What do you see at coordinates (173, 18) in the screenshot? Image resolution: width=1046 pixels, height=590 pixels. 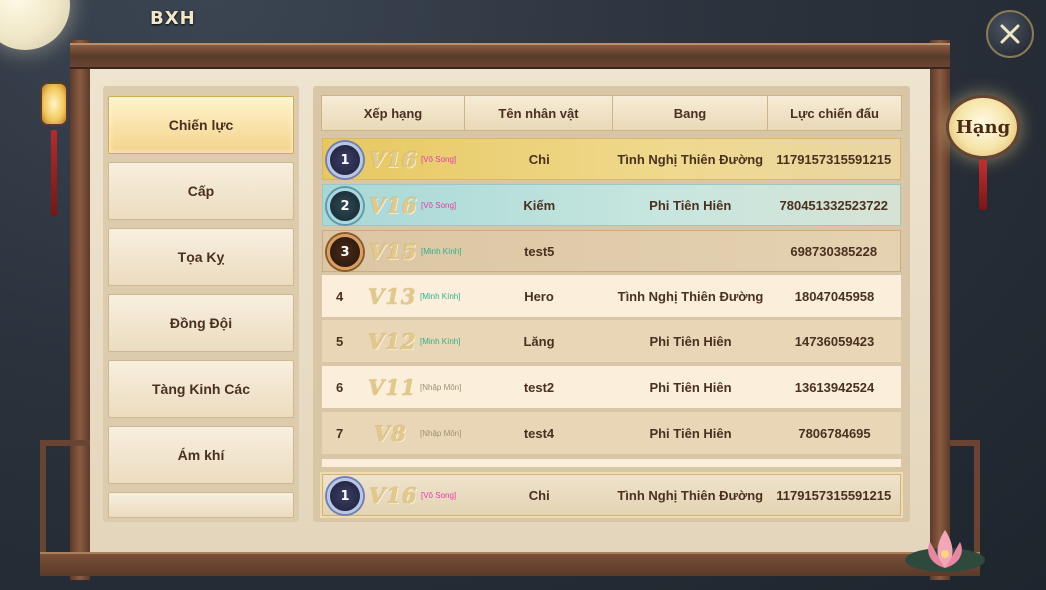 I see `window-title: BXH` at bounding box center [173, 18].